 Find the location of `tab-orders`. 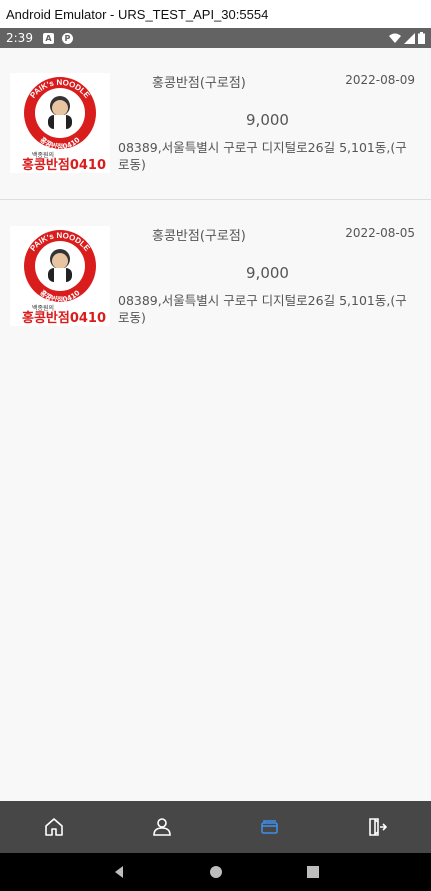

tab-orders is located at coordinates (270, 827).